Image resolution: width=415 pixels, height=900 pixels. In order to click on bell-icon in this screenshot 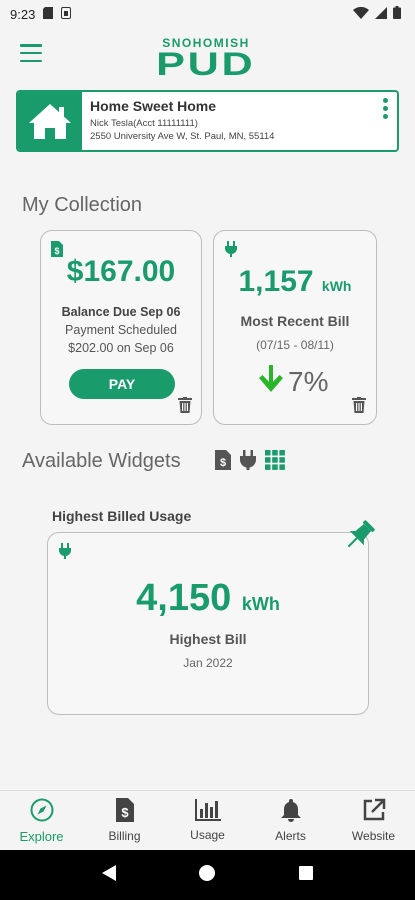, I will do `click(291, 811)`.